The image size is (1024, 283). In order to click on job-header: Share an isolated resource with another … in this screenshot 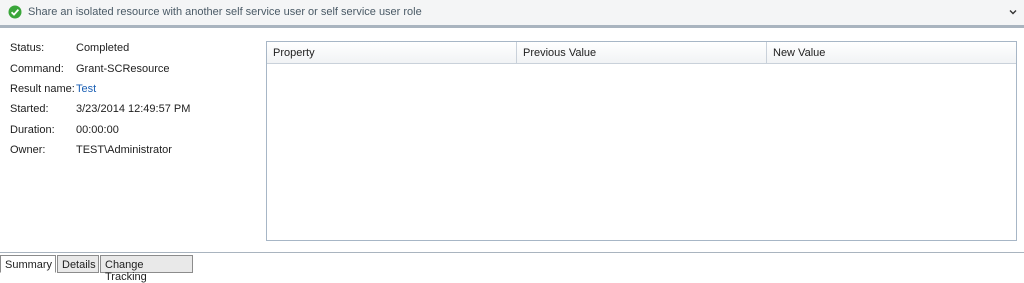, I will do `click(512, 14)`.